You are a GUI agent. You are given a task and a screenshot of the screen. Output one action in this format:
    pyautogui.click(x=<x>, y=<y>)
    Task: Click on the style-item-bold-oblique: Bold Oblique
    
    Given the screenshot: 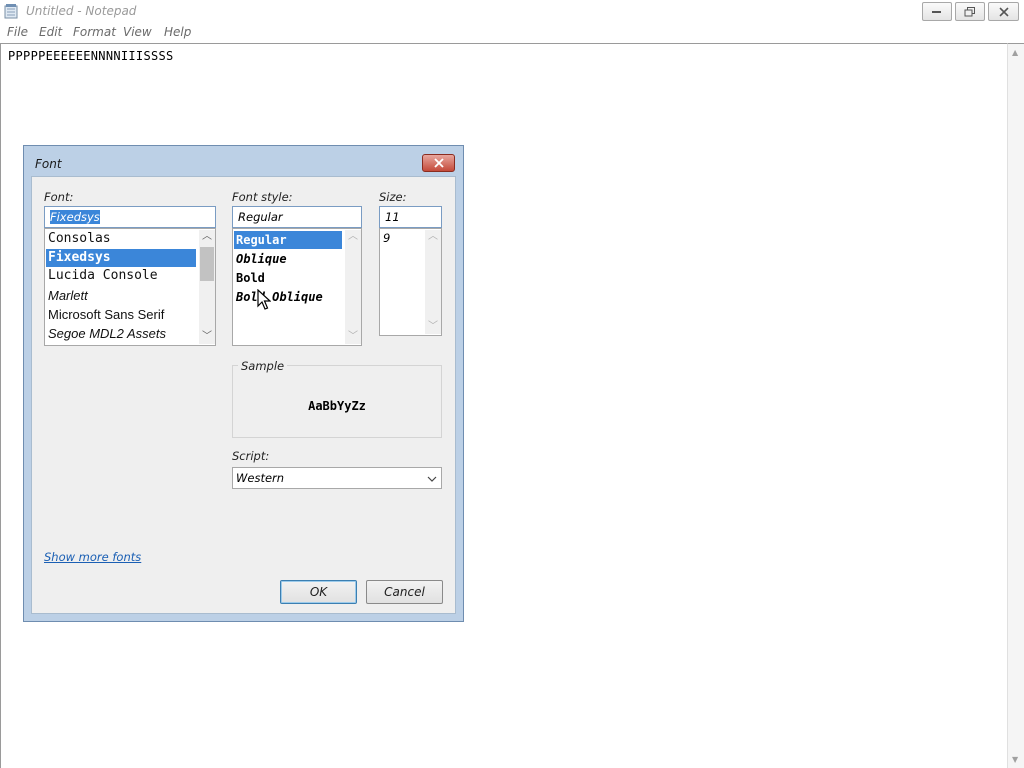 What is the action you would take?
    pyautogui.click(x=278, y=297)
    